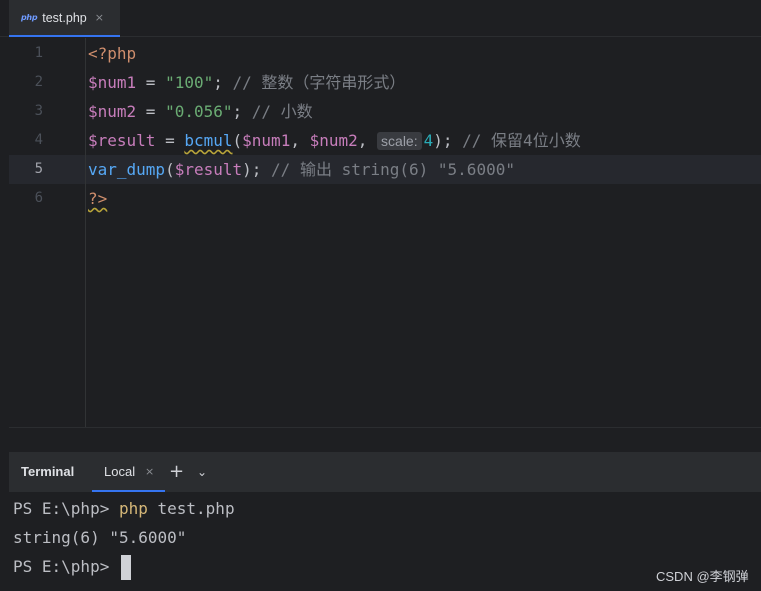  What do you see at coordinates (38, 53) in the screenshot?
I see `line-number: 1` at bounding box center [38, 53].